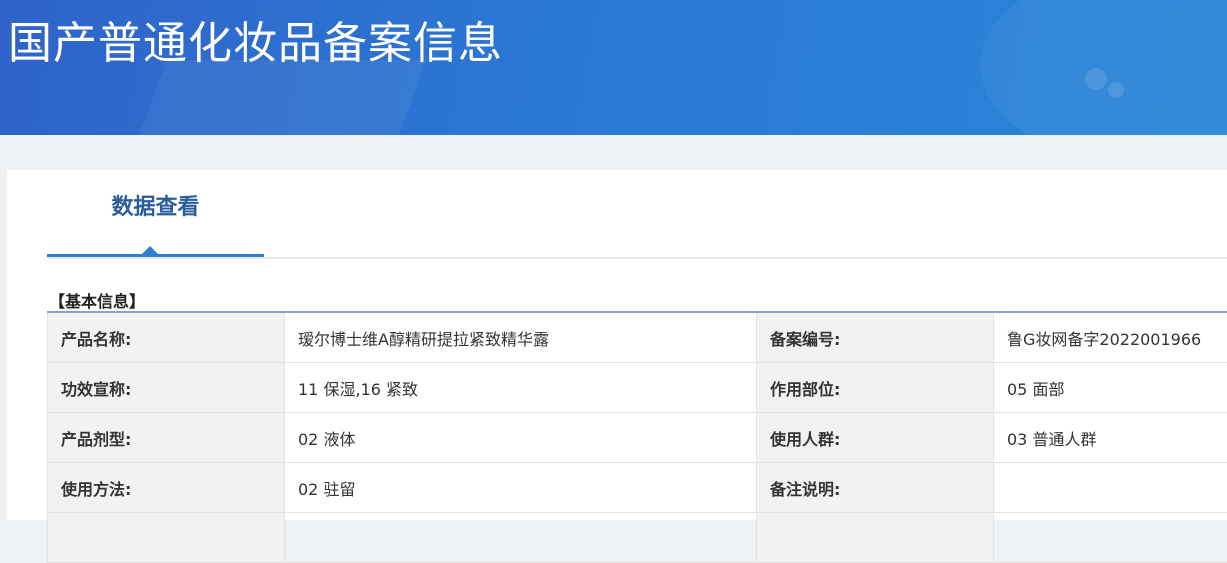  I want to click on section-title: 【基本信息】, so click(97, 300).